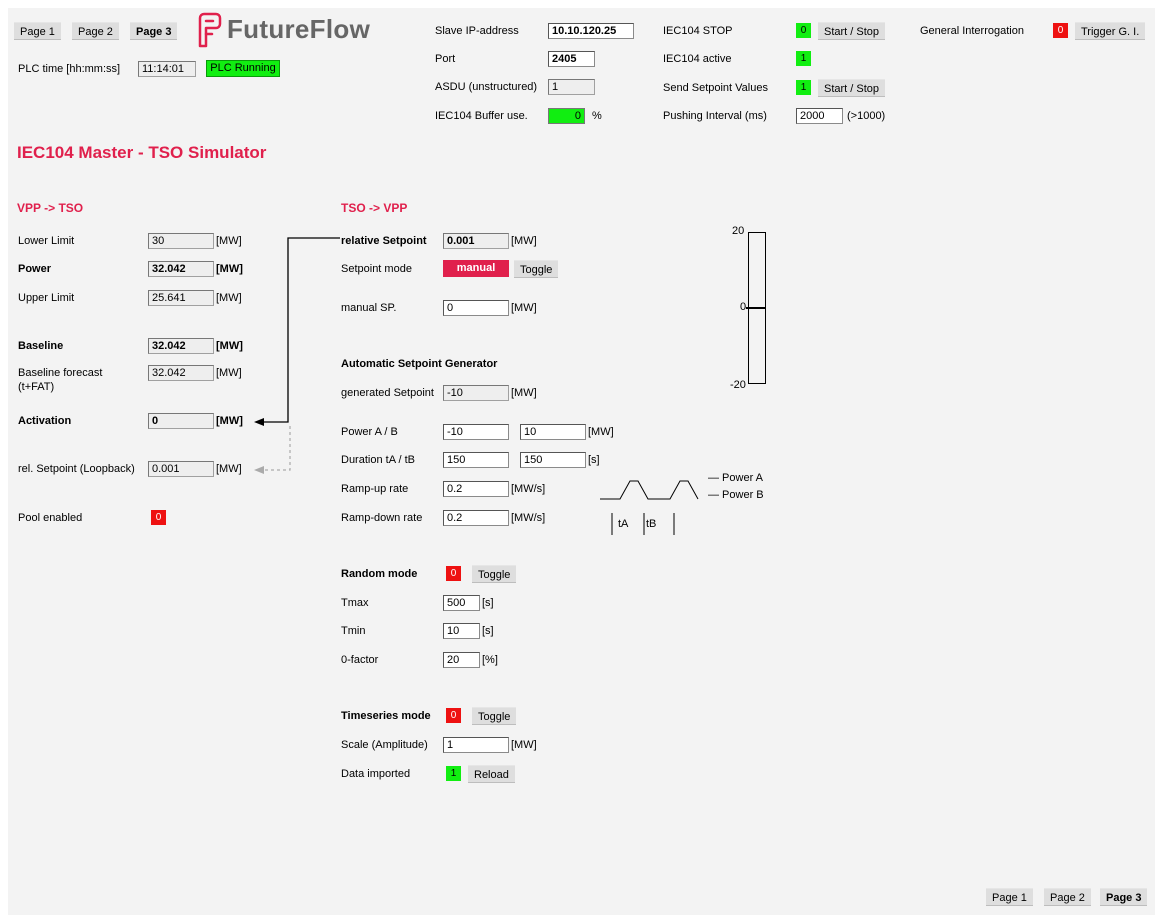 This screenshot has width=1163, height=917. I want to click on ramp-down-field: 0.2, so click(476, 518).